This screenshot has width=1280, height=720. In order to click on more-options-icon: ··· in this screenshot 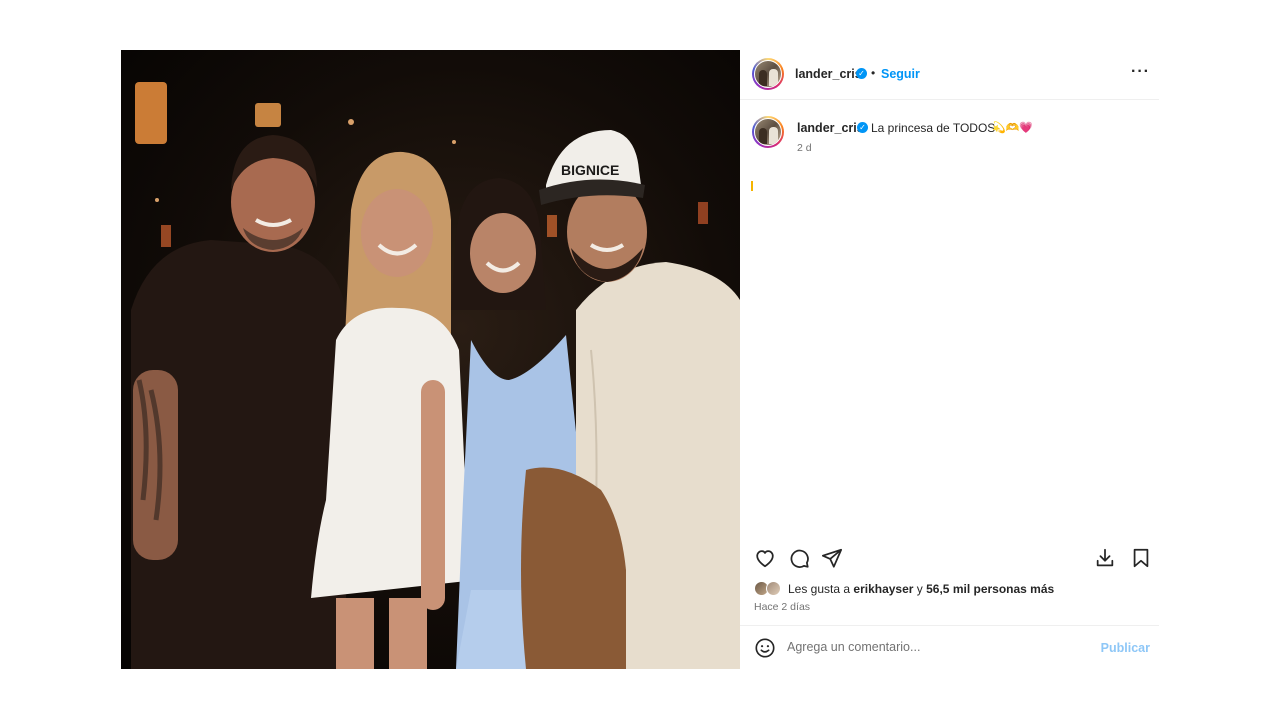, I will do `click(1140, 72)`.